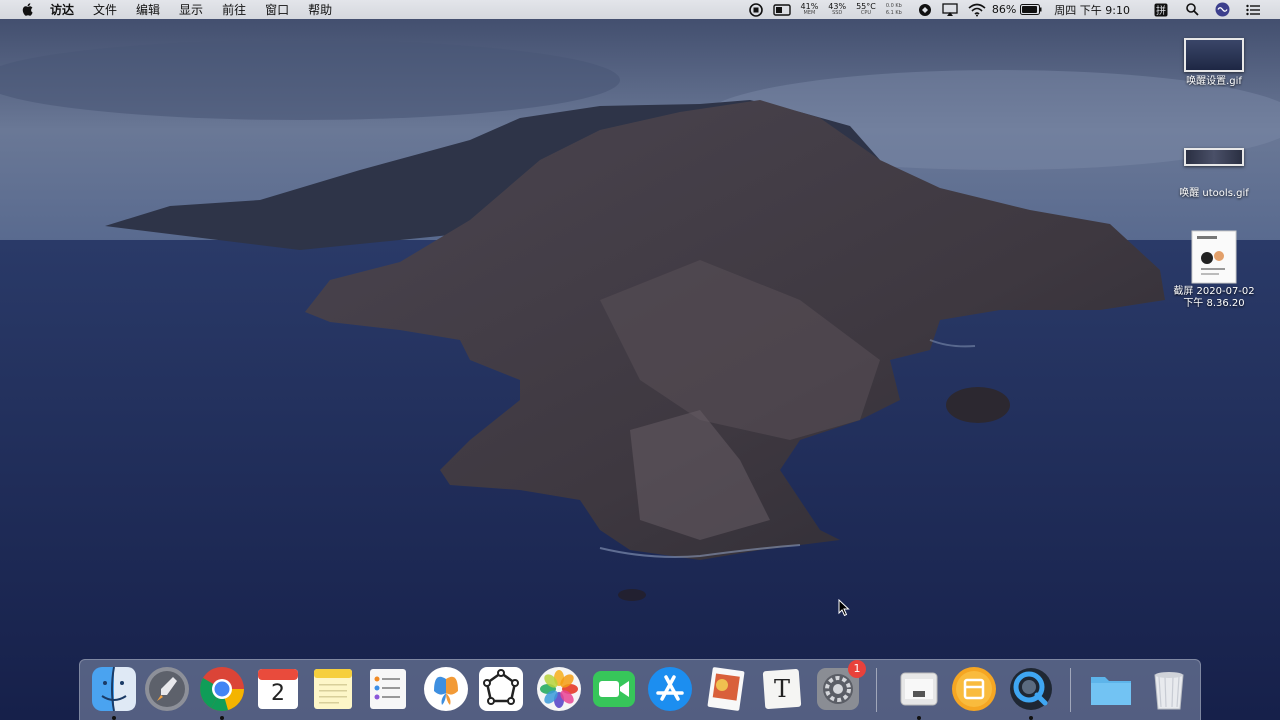 The image size is (1280, 720). Describe the element at coordinates (1222, 9) in the screenshot. I see `siri-icon` at that location.